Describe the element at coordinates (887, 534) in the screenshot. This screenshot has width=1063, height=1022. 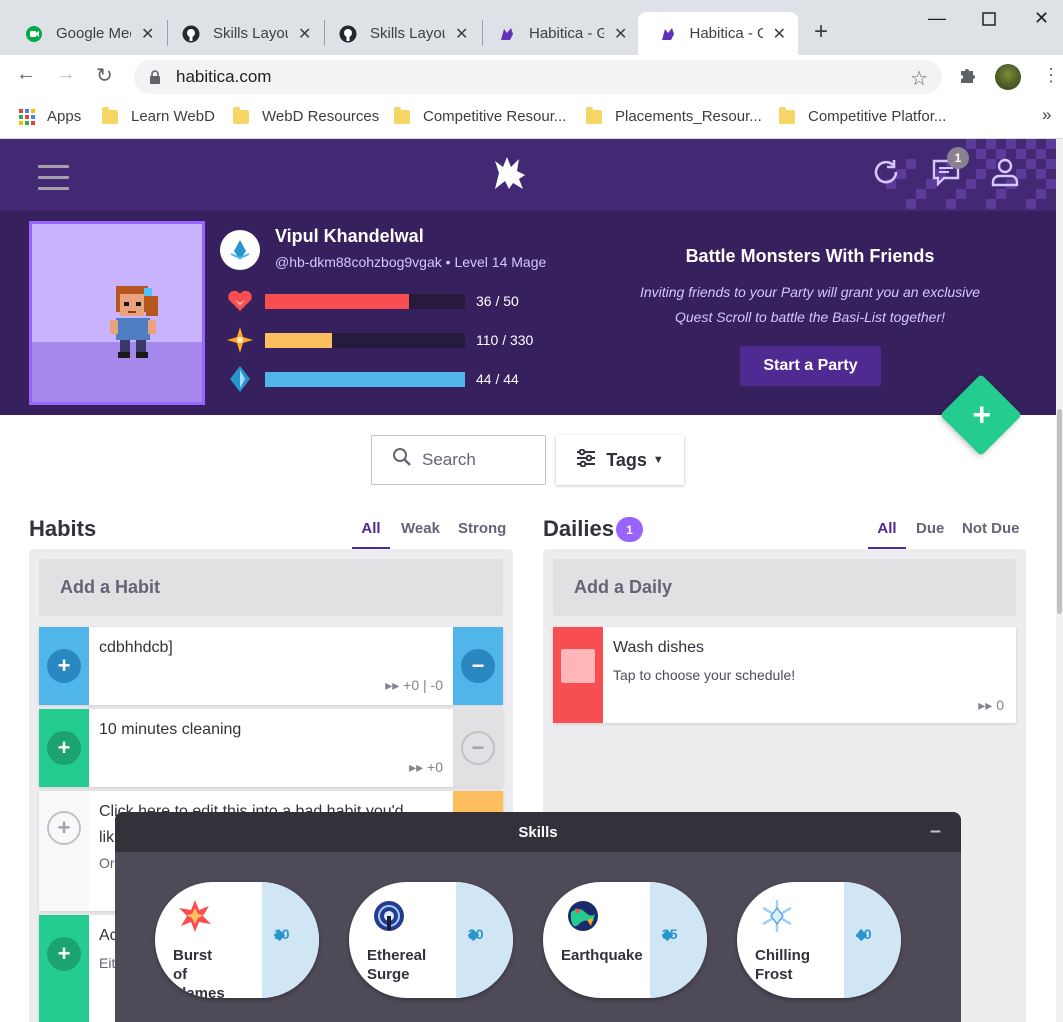
I see `dailies-filter-all: All` at that location.